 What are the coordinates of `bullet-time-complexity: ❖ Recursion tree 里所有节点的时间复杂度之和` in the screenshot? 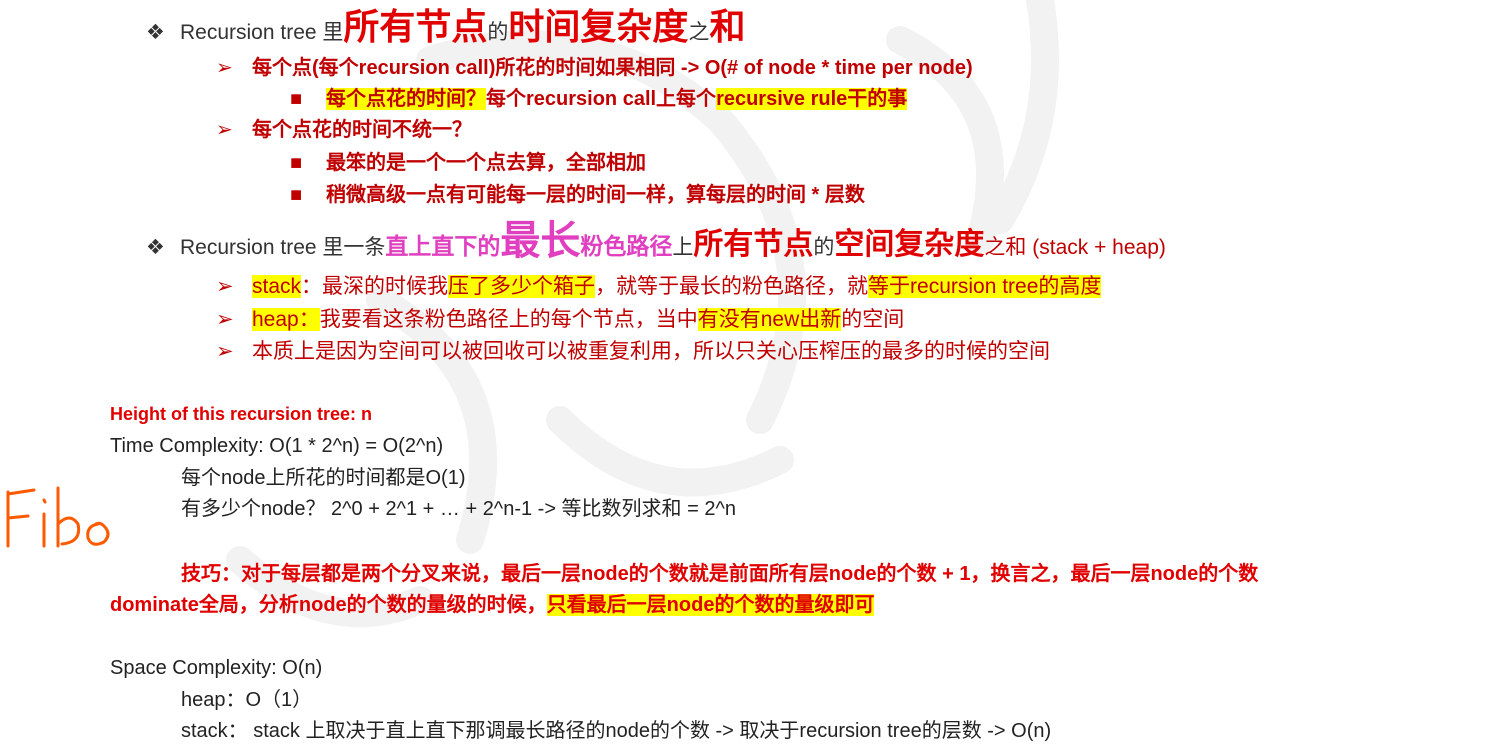 It's located at (445, 26).